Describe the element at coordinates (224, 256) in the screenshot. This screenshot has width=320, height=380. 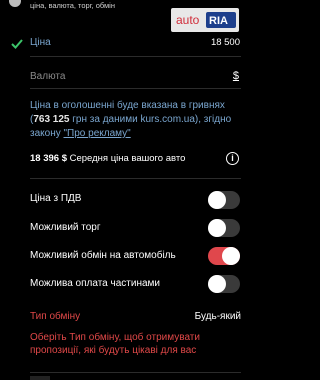
I see `exchange-toggle` at that location.